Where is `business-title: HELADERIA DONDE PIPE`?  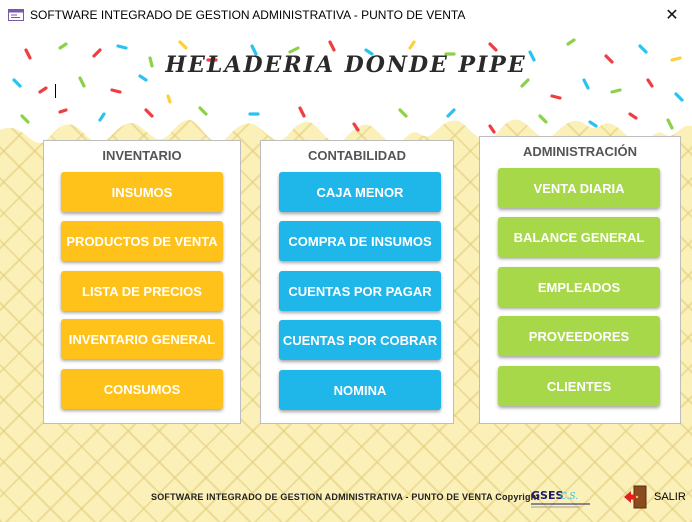 business-title: HELADERIA DONDE PIPE is located at coordinates (346, 65).